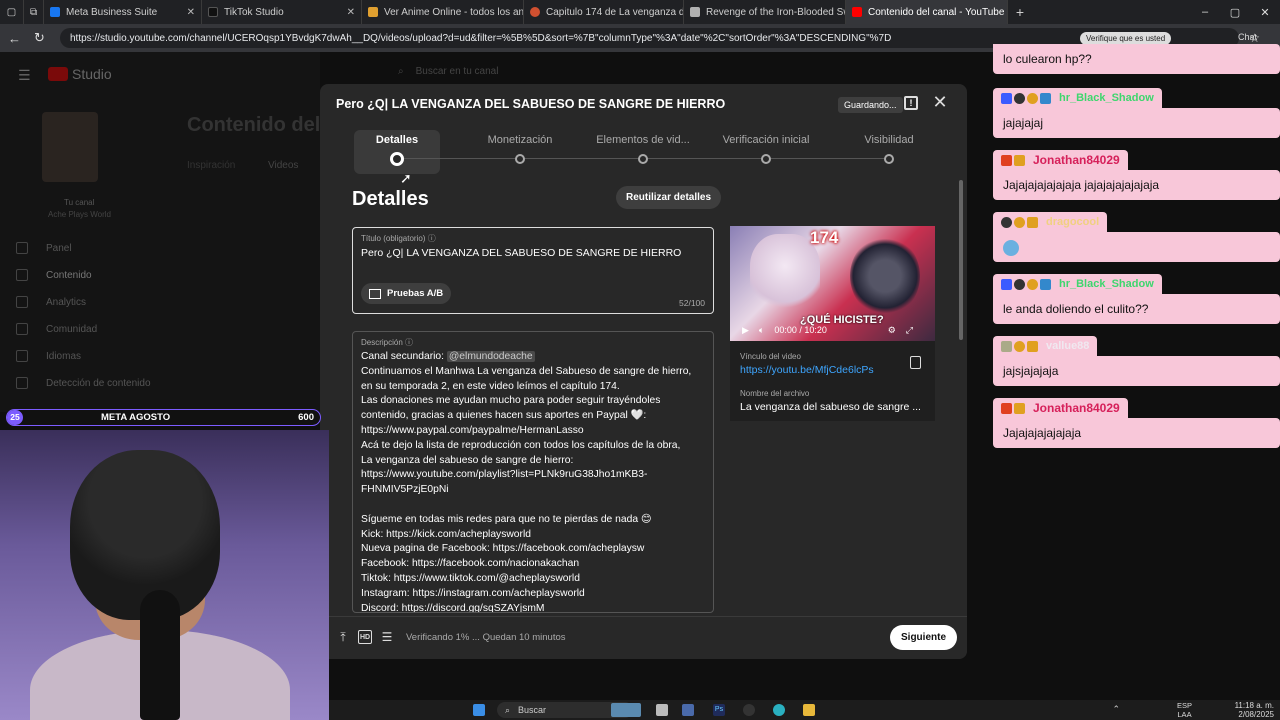  What do you see at coordinates (42, 38) in the screenshot?
I see `reload-icon: ↻` at bounding box center [42, 38].